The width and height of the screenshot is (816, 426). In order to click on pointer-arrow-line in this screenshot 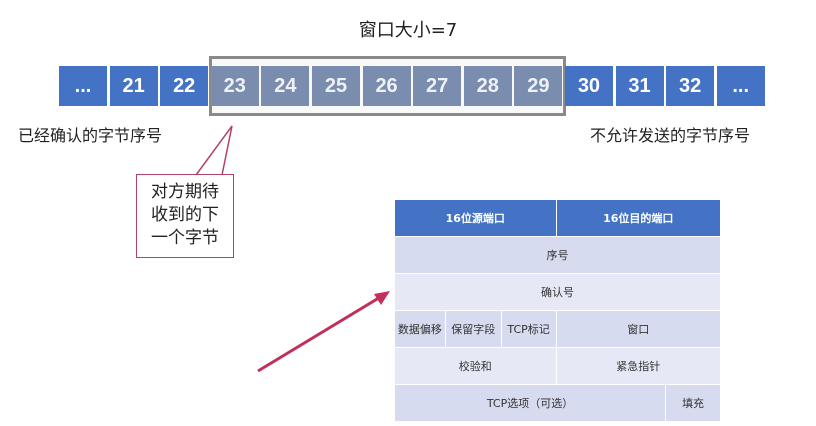, I will do `click(320, 333)`.